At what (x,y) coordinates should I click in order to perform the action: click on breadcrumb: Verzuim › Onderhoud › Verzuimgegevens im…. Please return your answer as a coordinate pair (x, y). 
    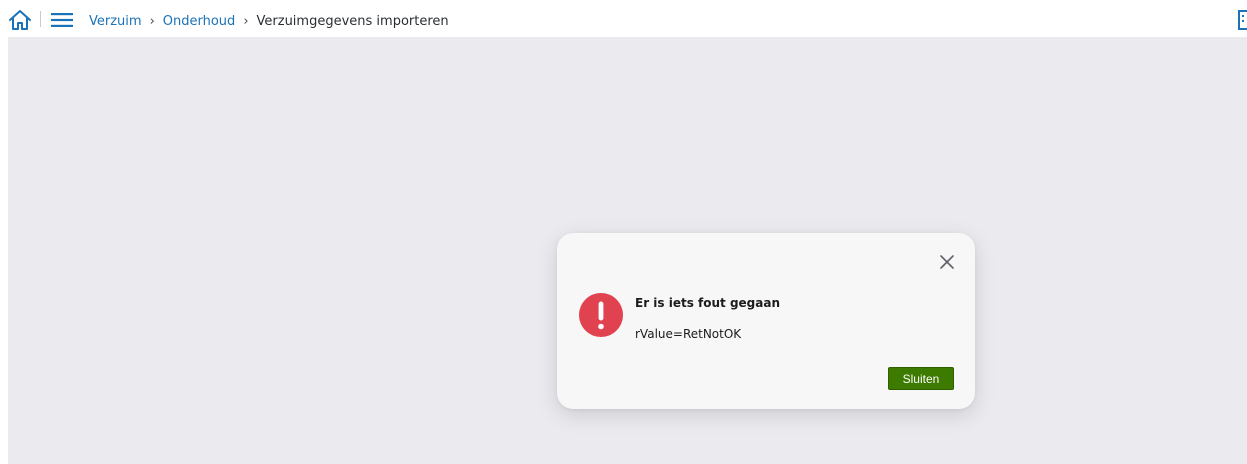
    Looking at the image, I should click on (269, 21).